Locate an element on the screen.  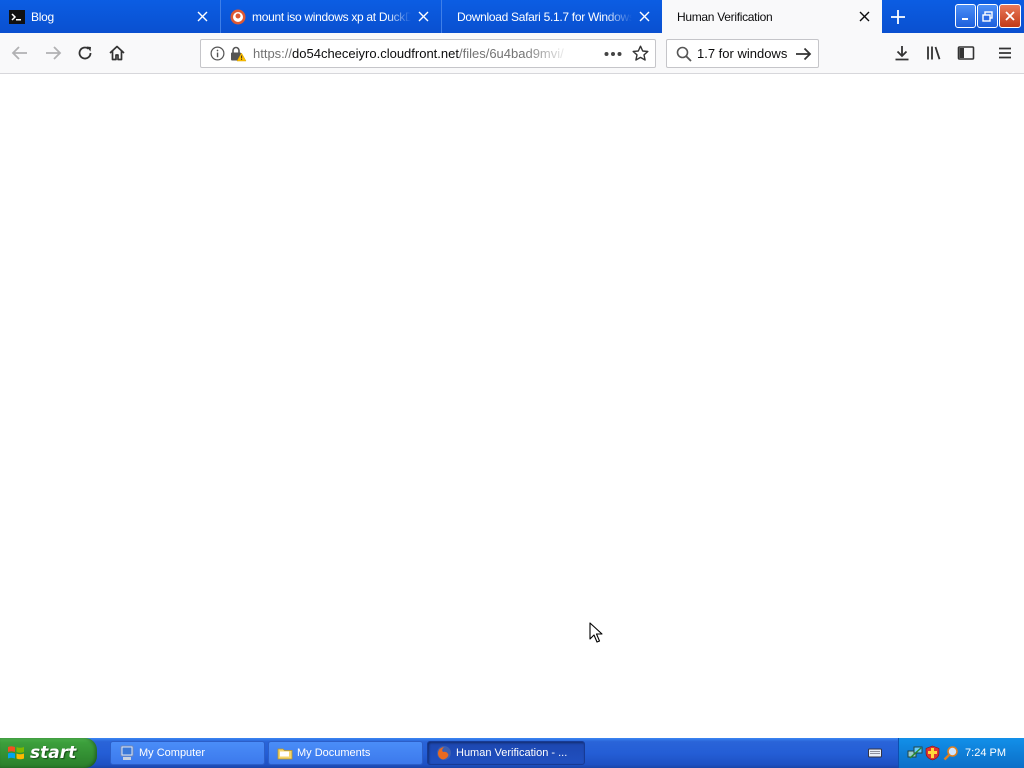
tab-duckduckgo: mount iso windows xp at DuckDuckGo is located at coordinates (331, 16).